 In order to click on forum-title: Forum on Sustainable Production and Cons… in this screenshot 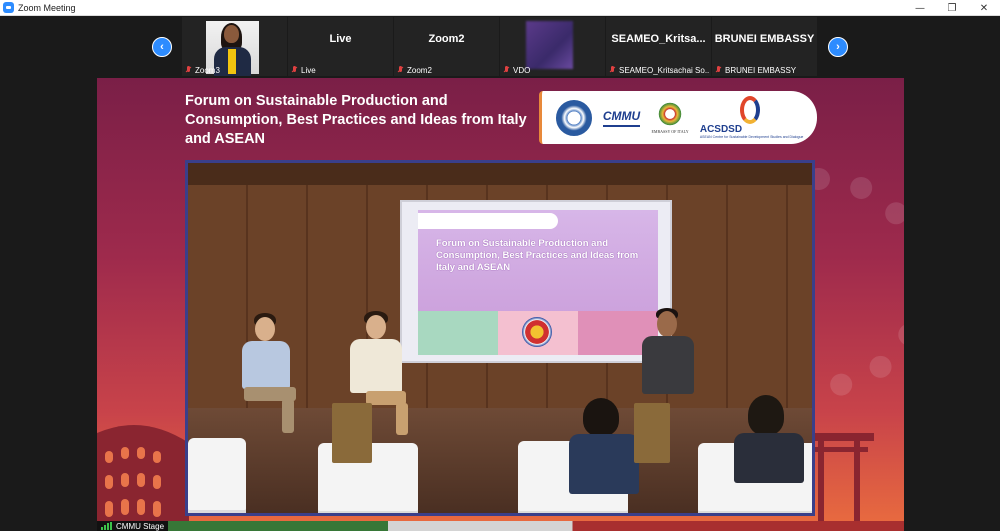, I will do `click(356, 120)`.